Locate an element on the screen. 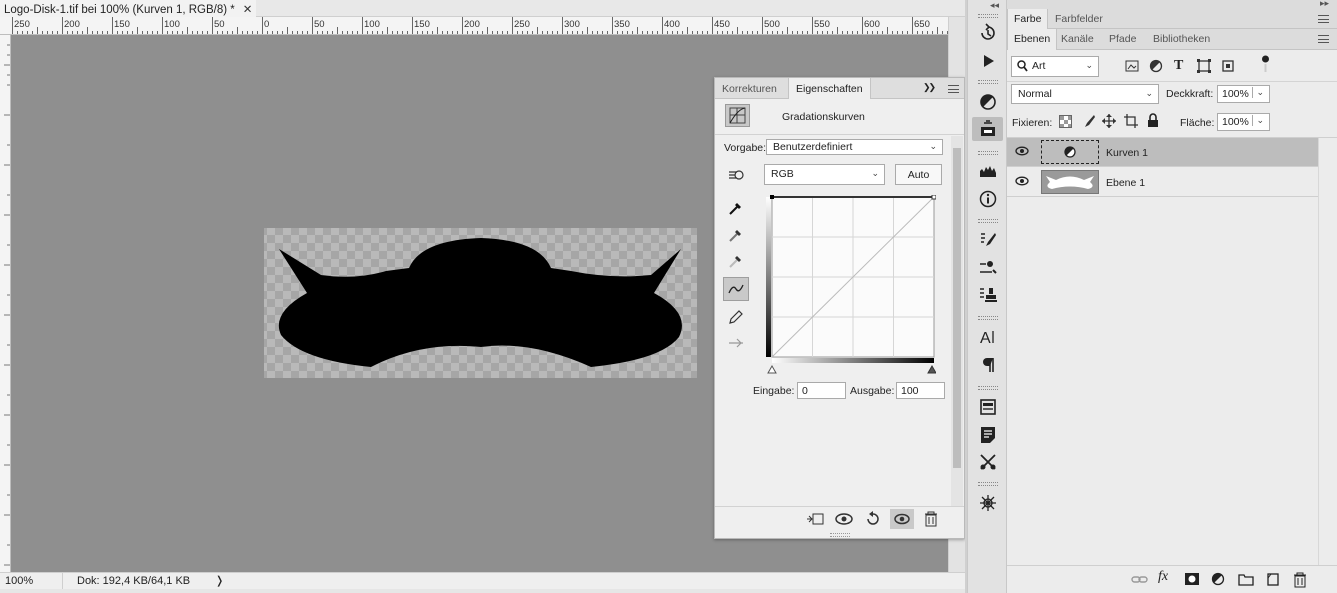 The width and height of the screenshot is (1337, 593). smooth-curve-icon is located at coordinates (736, 343).